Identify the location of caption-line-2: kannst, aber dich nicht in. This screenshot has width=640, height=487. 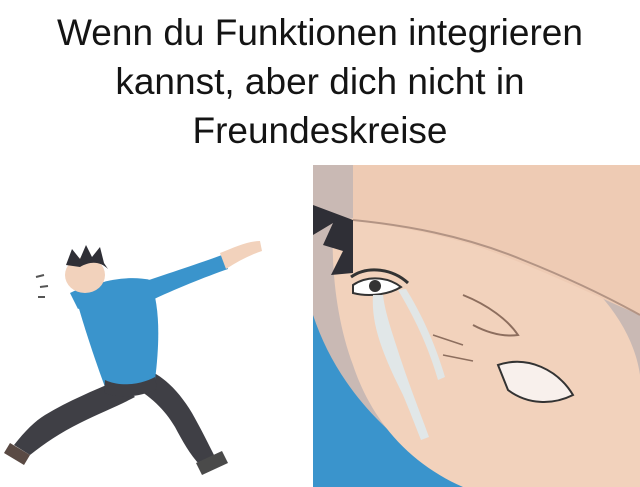
(320, 81).